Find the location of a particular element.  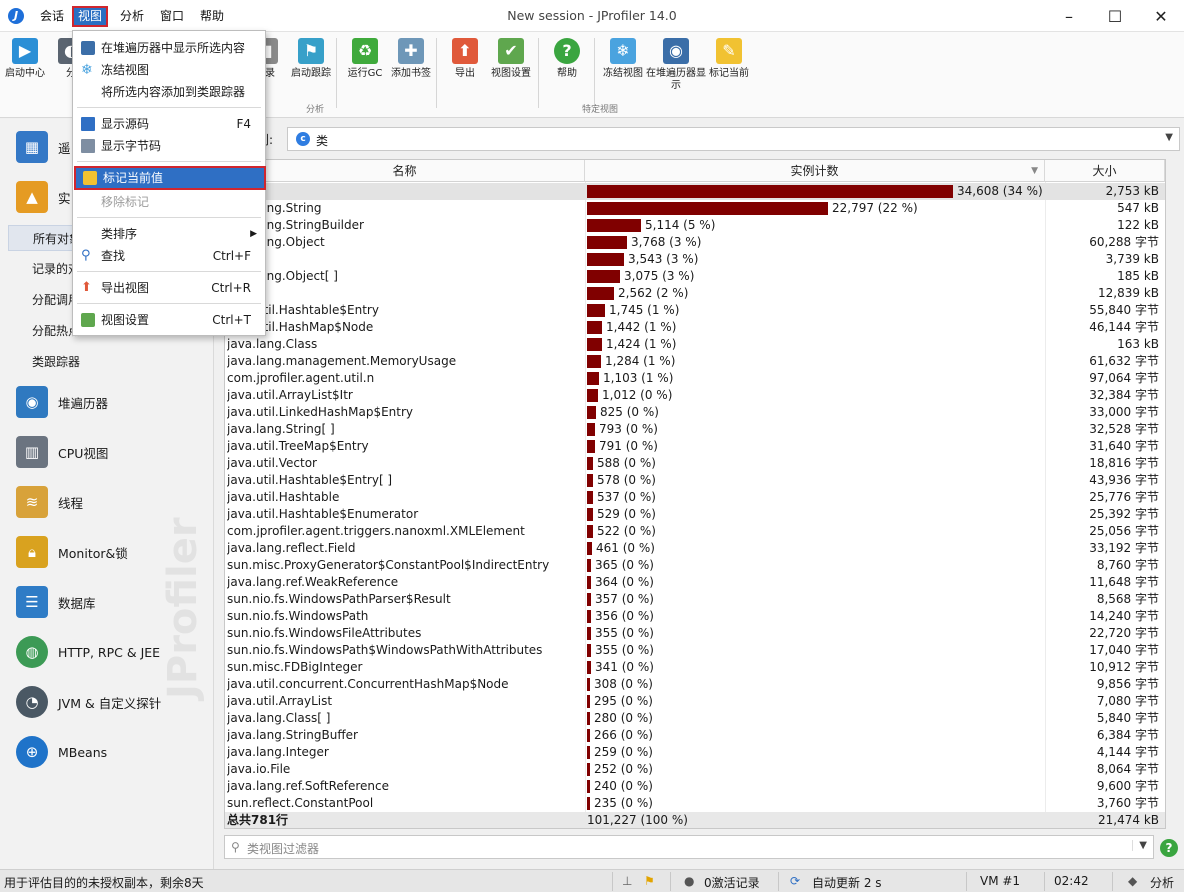

menu-analyze: 分析 is located at coordinates (132, 16).